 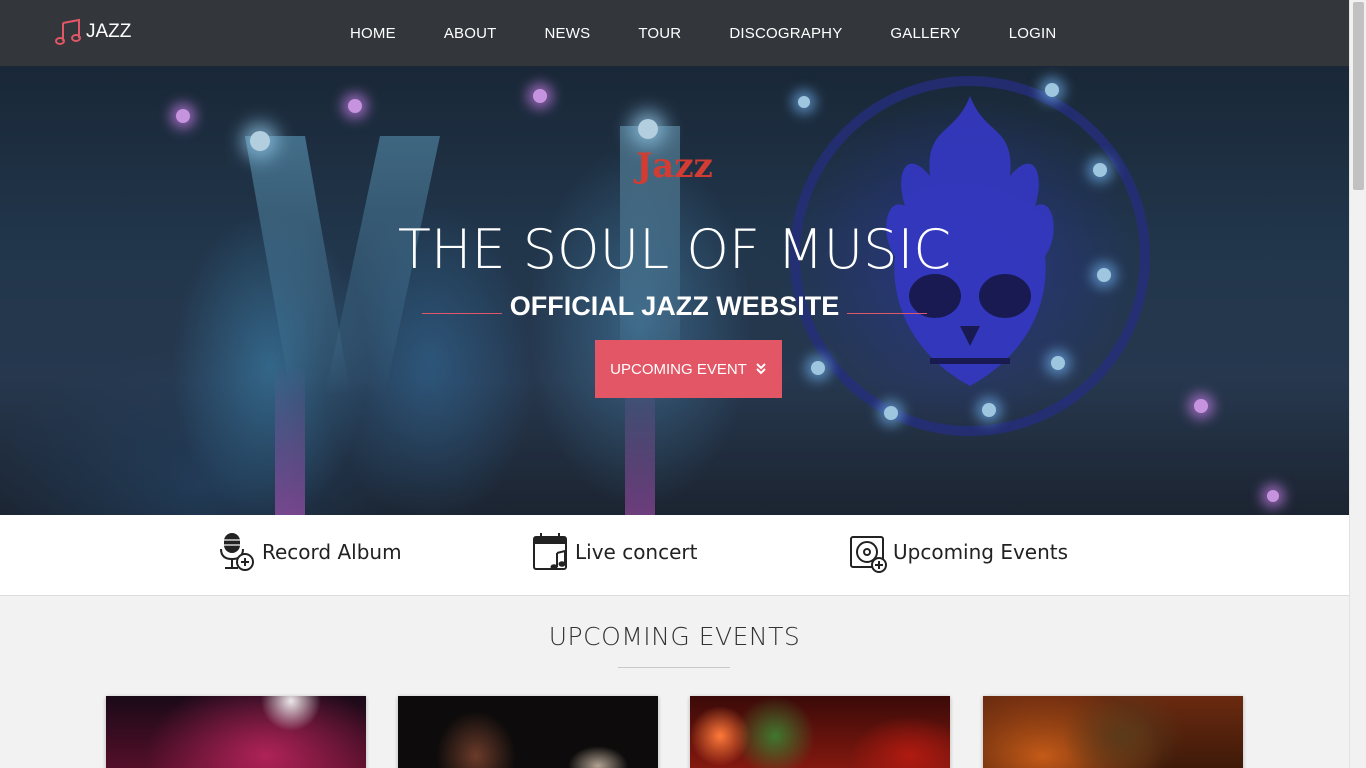 What do you see at coordinates (470, 33) in the screenshot?
I see `nav-about: ABOUT` at bounding box center [470, 33].